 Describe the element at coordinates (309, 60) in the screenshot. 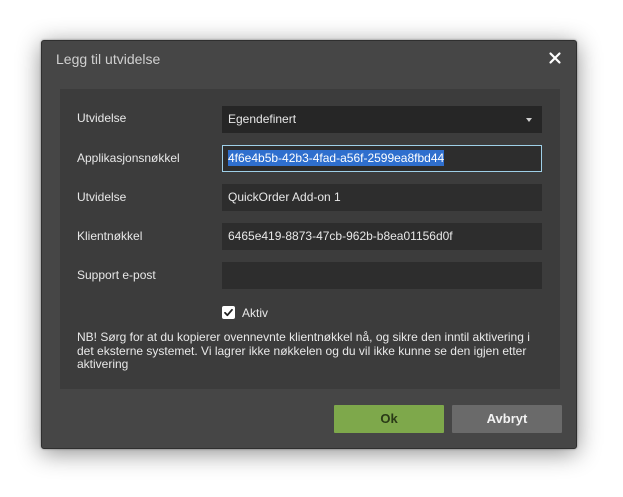

I see `dialog-title-bar: Legg til utvidelse` at that location.